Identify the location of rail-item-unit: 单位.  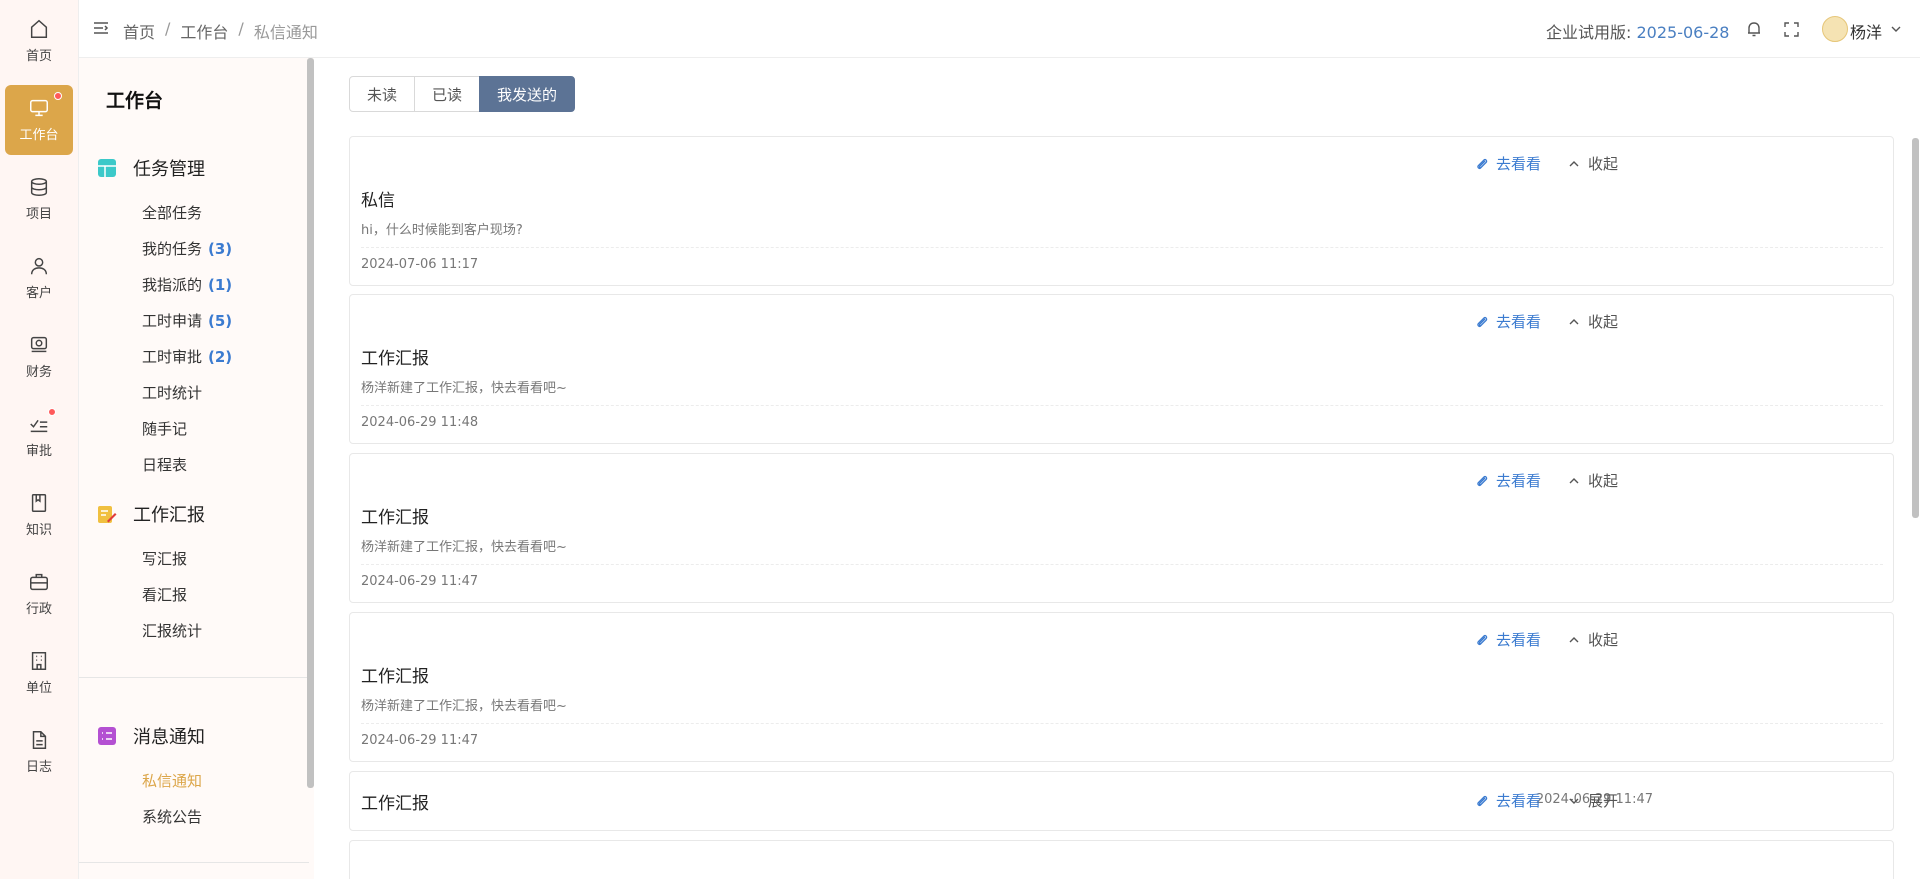
(39, 673).